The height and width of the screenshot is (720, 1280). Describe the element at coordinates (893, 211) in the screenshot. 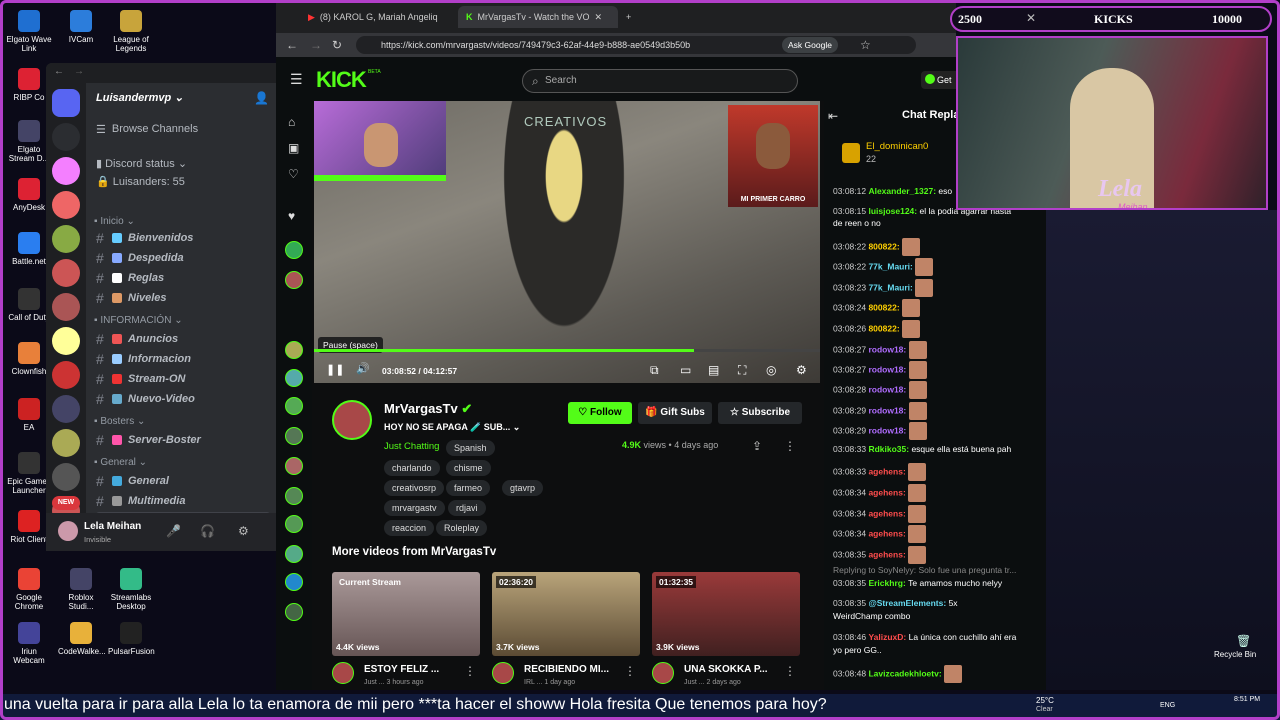

I see `chat-username: luisjose124:` at that location.